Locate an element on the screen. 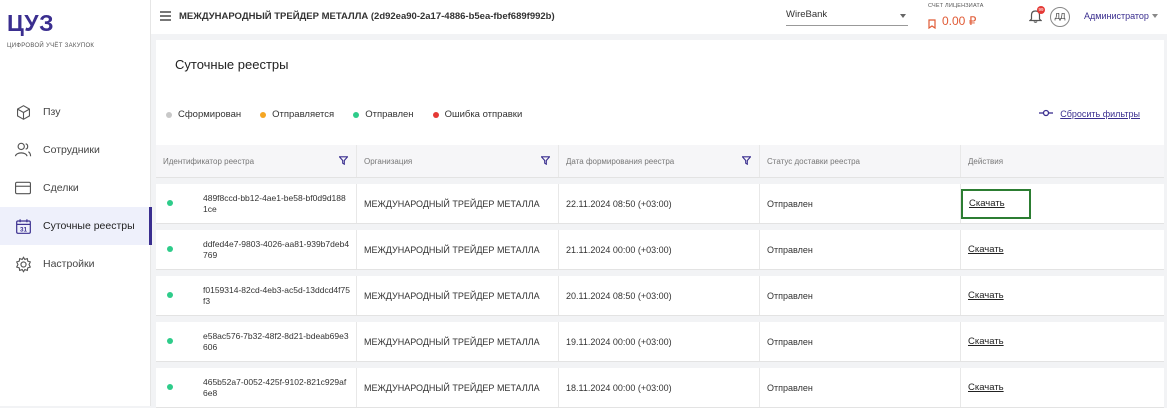 The image size is (1167, 408). bank-select-value: WireBank is located at coordinates (807, 14).